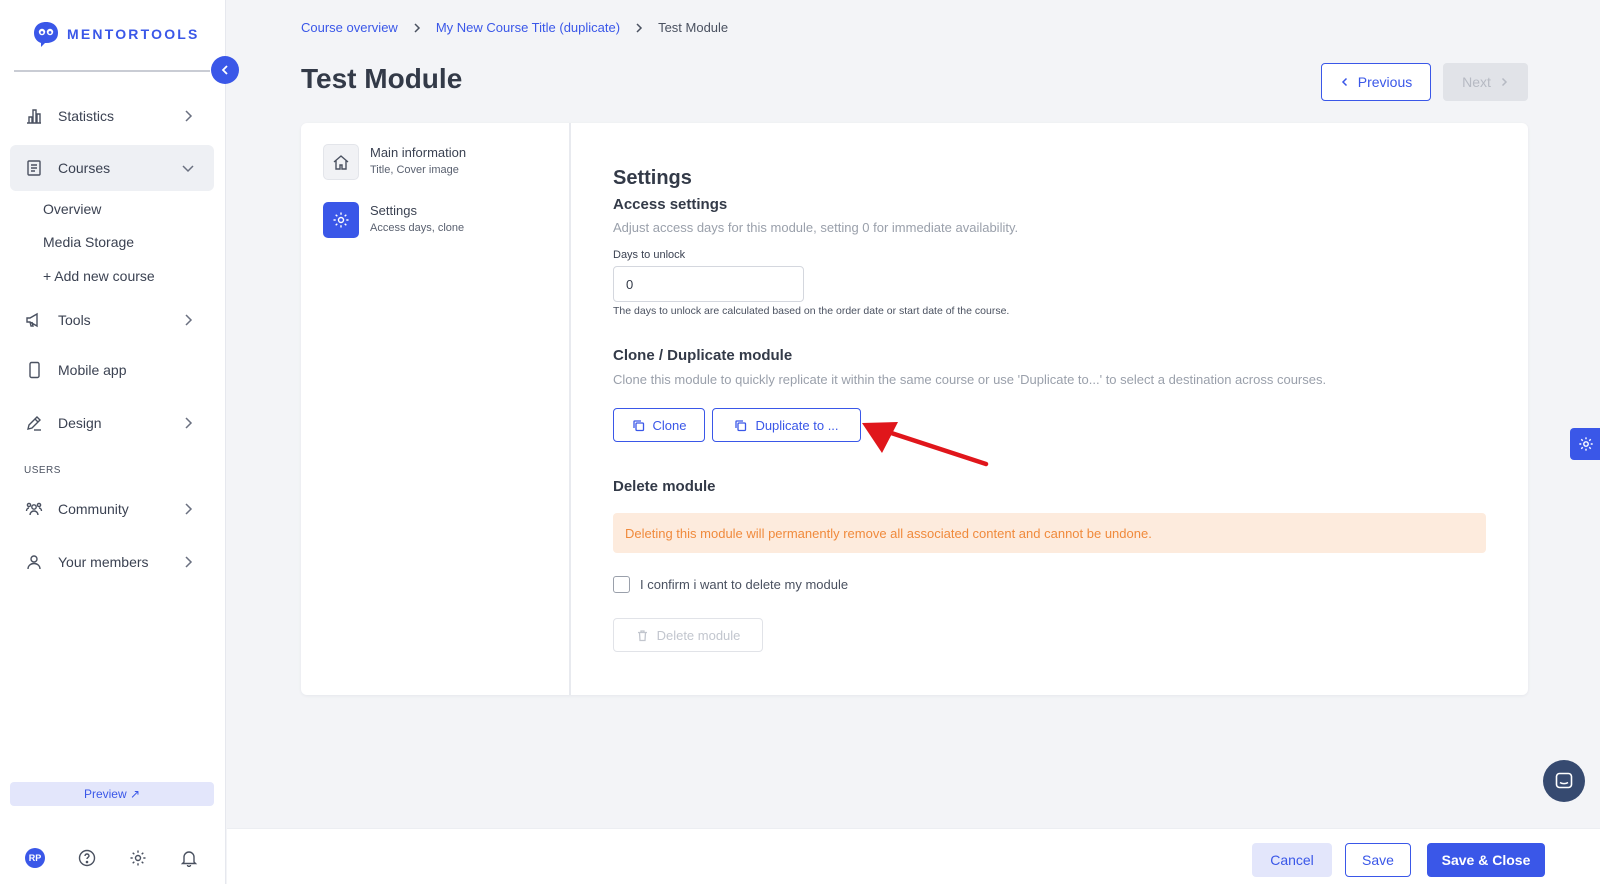 The image size is (1600, 884). I want to click on sidebar-item-your-members: Your members, so click(112, 562).